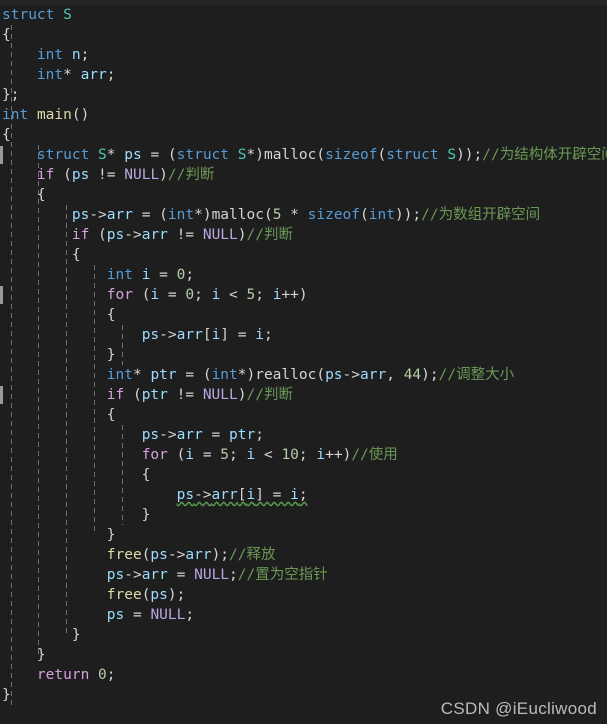 The width and height of the screenshot is (607, 724). What do you see at coordinates (290, 455) in the screenshot?
I see `token-num: 10` at bounding box center [290, 455].